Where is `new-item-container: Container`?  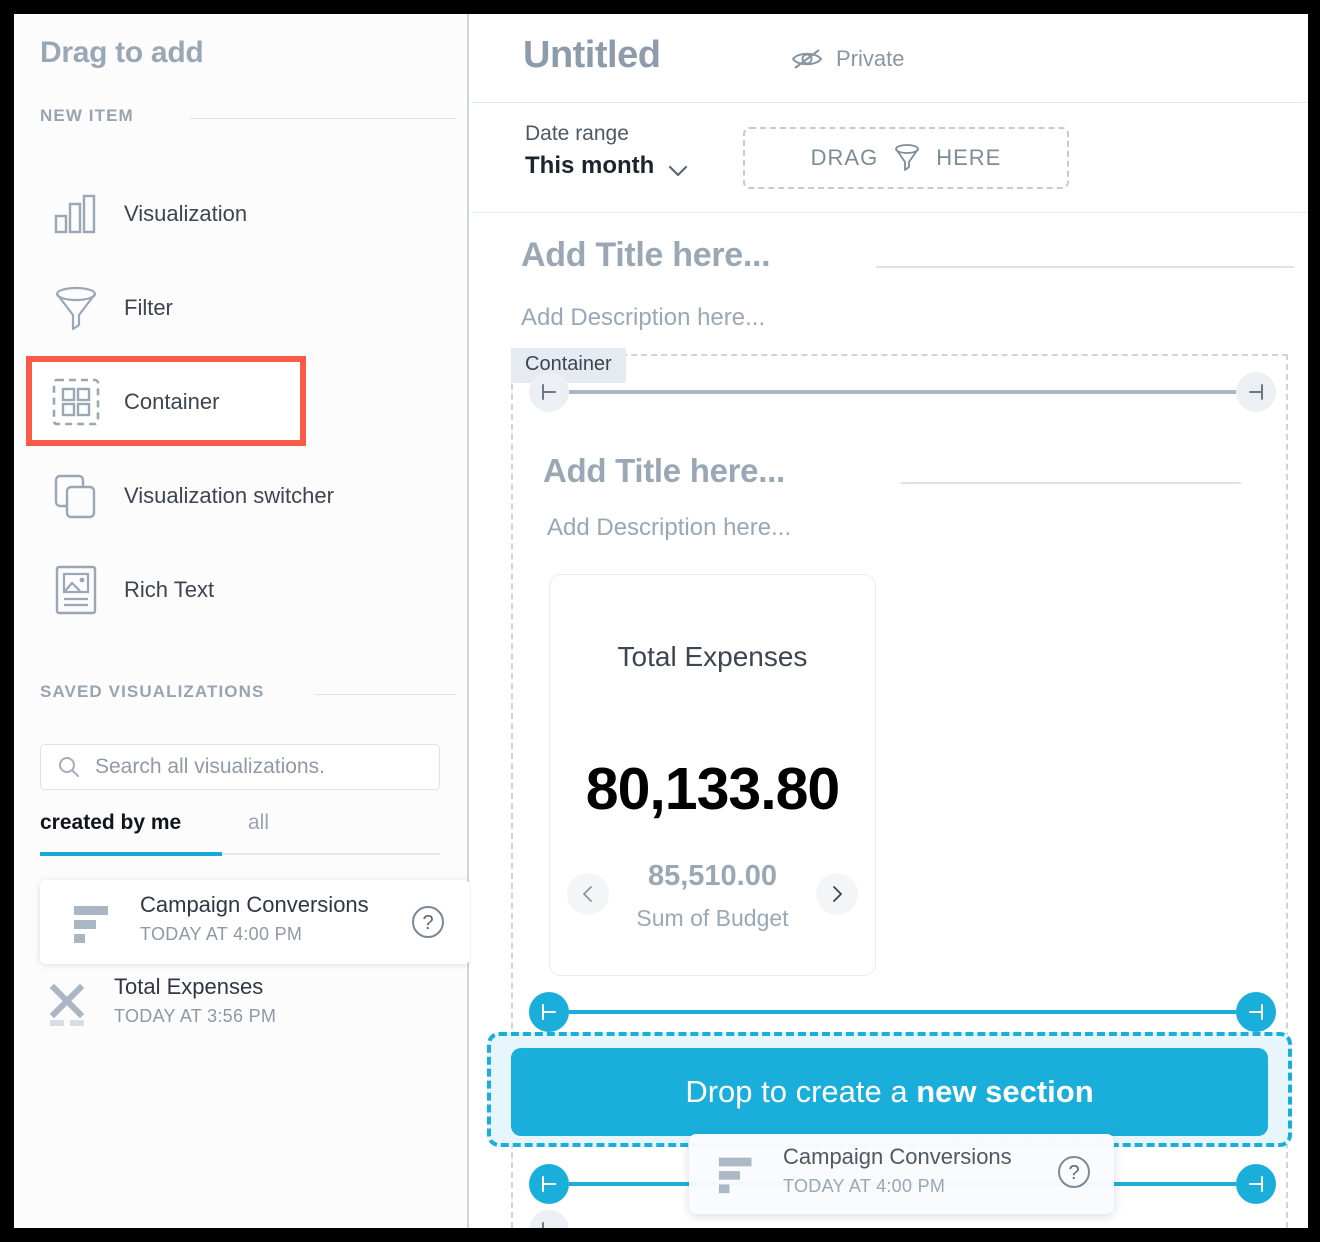 new-item-container: Container is located at coordinates (241, 402).